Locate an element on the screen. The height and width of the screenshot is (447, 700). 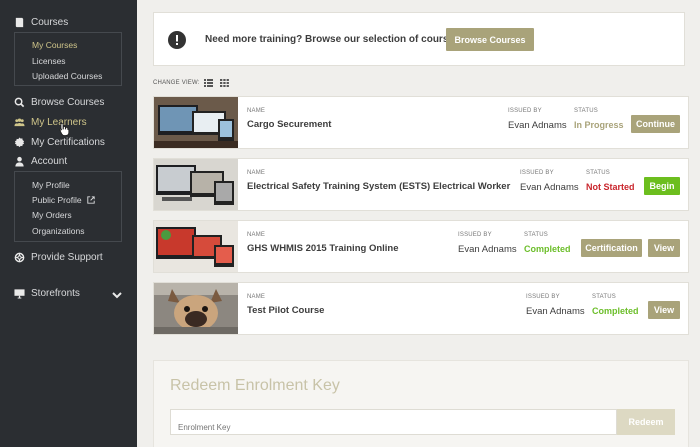
course-name: Test Pilot Course is located at coordinates (285, 310).